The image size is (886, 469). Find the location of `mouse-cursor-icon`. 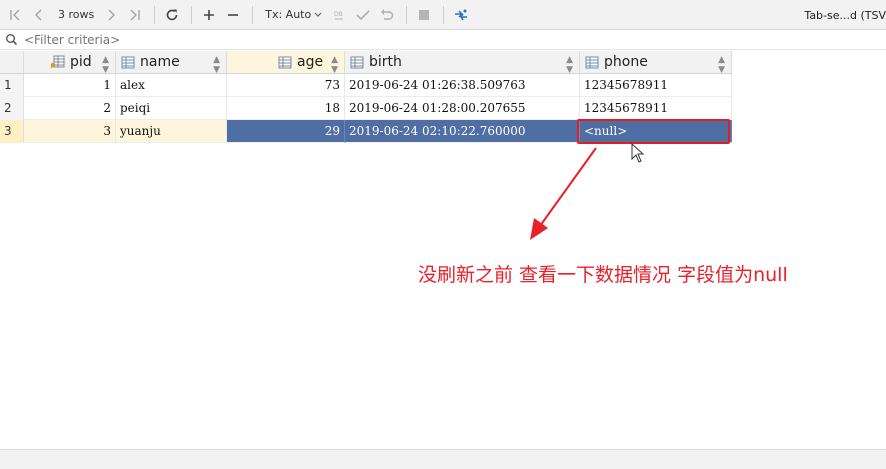

mouse-cursor-icon is located at coordinates (638, 154).